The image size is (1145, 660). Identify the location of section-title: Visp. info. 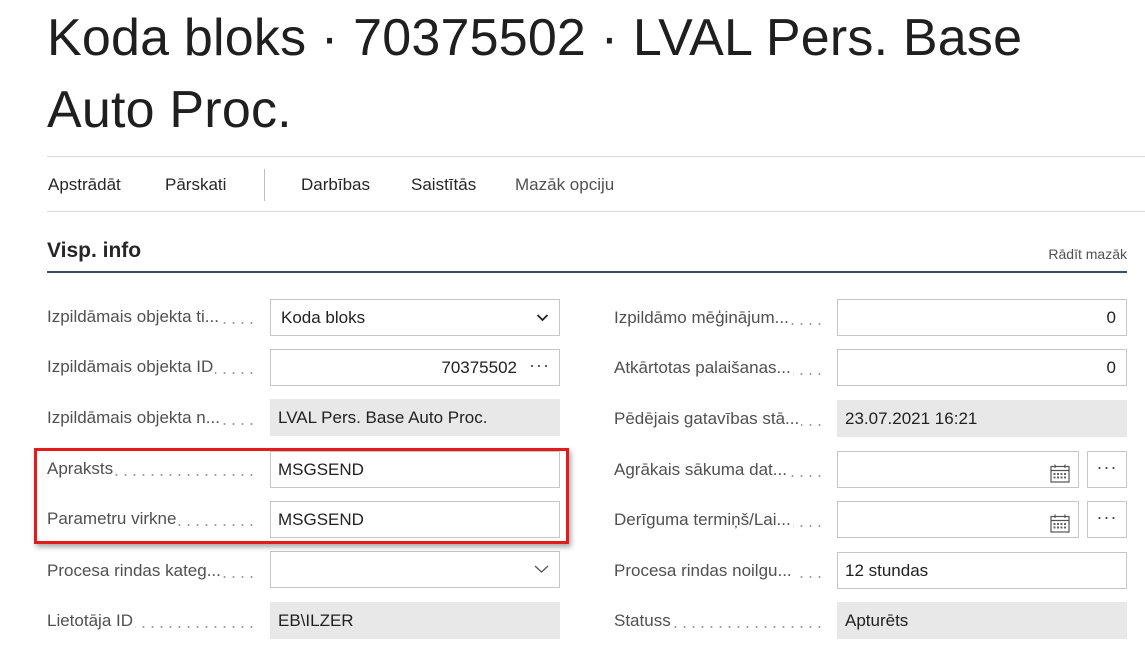
(94, 251).